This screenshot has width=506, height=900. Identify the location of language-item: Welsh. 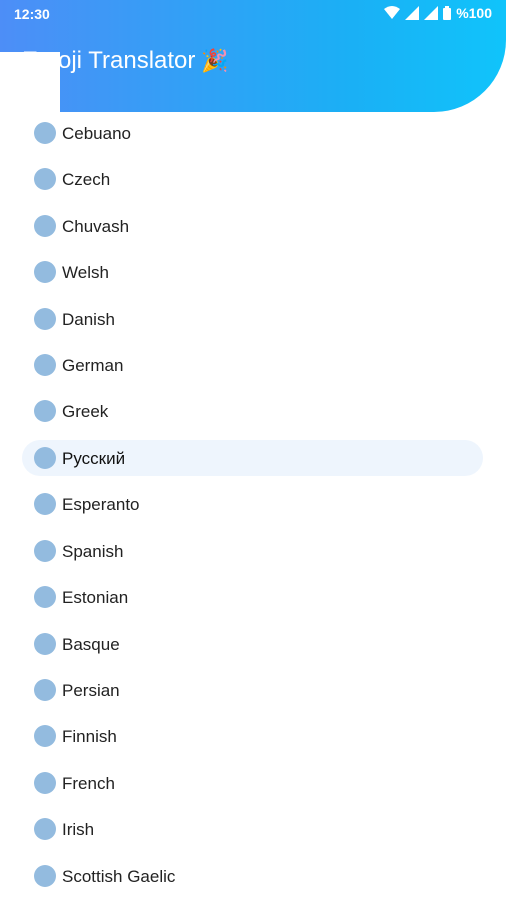
(252, 272).